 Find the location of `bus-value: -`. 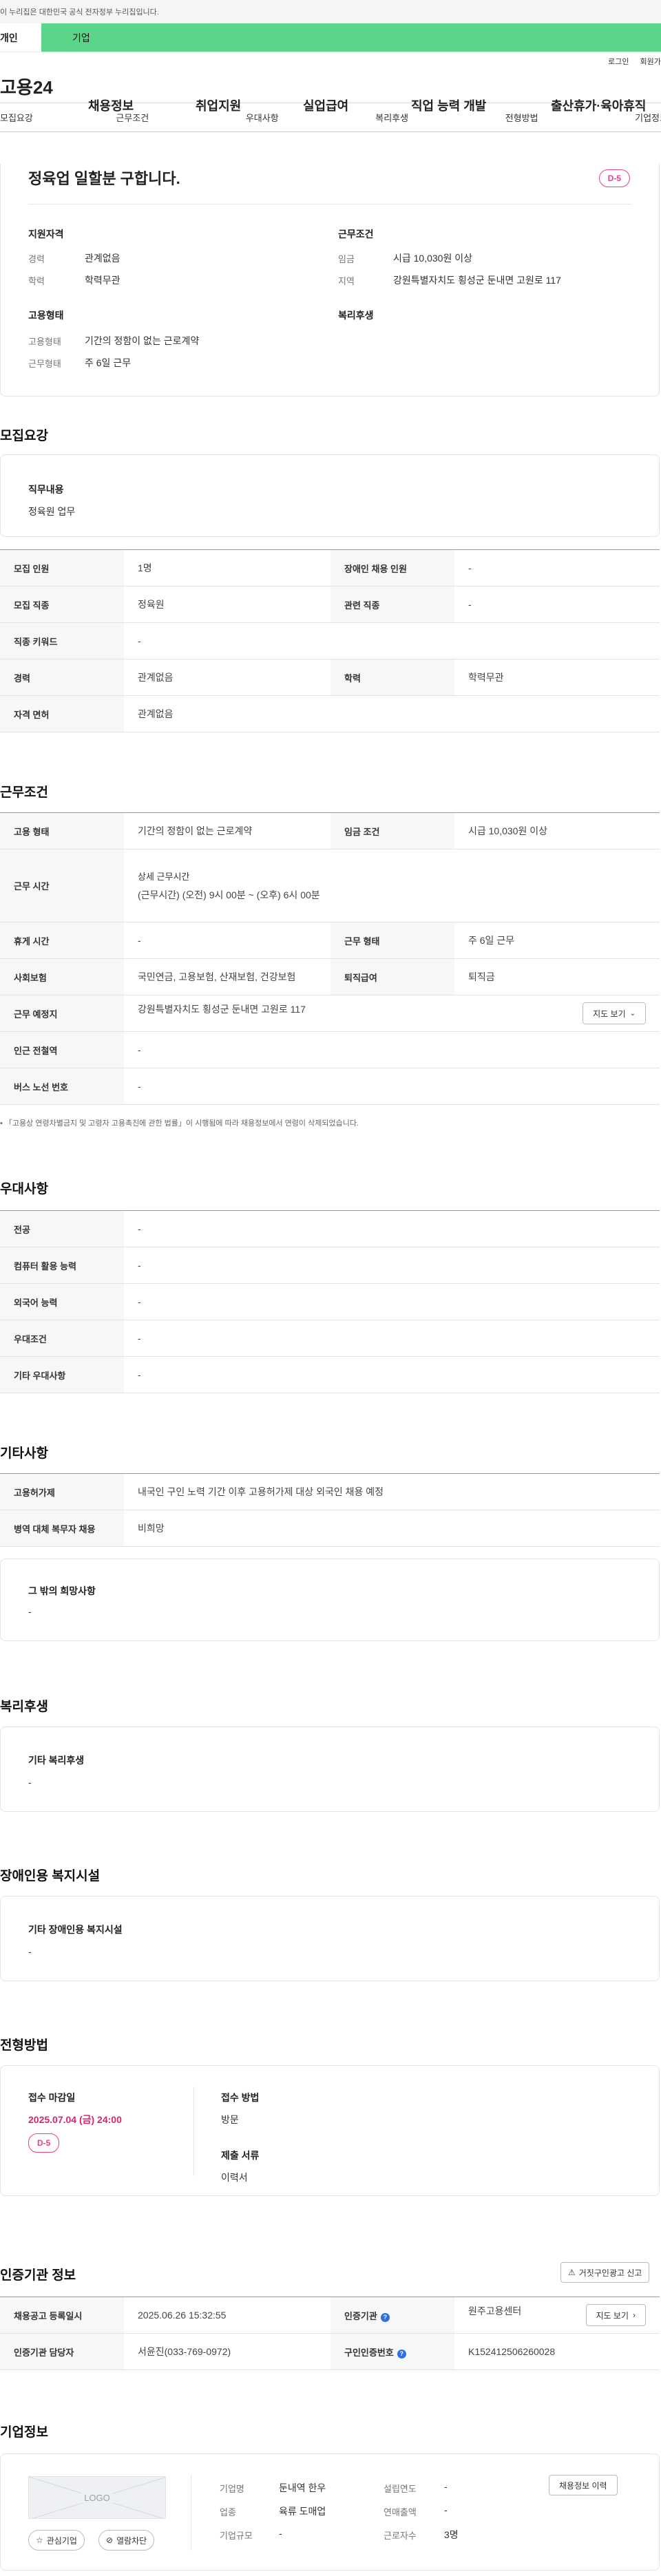

bus-value: - is located at coordinates (392, 1086).